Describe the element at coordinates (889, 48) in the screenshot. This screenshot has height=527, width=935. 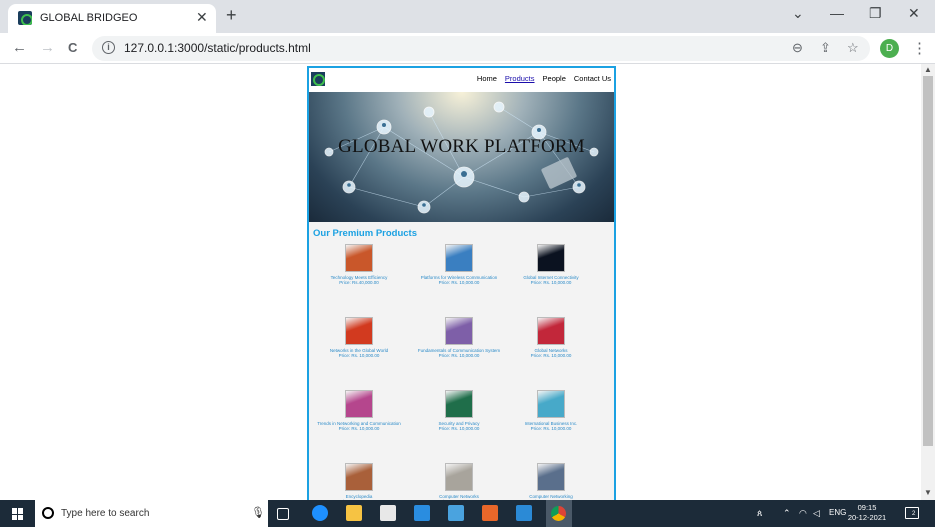
I see `profile-avatar: D` at that location.